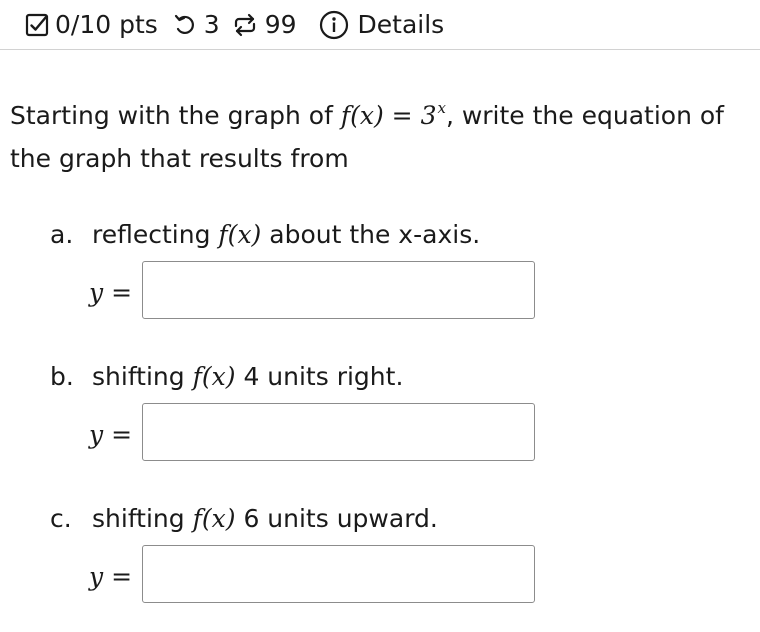 The width and height of the screenshot is (760, 632). What do you see at coordinates (111, 576) in the screenshot?
I see `part-c-answer-label: y =` at bounding box center [111, 576].